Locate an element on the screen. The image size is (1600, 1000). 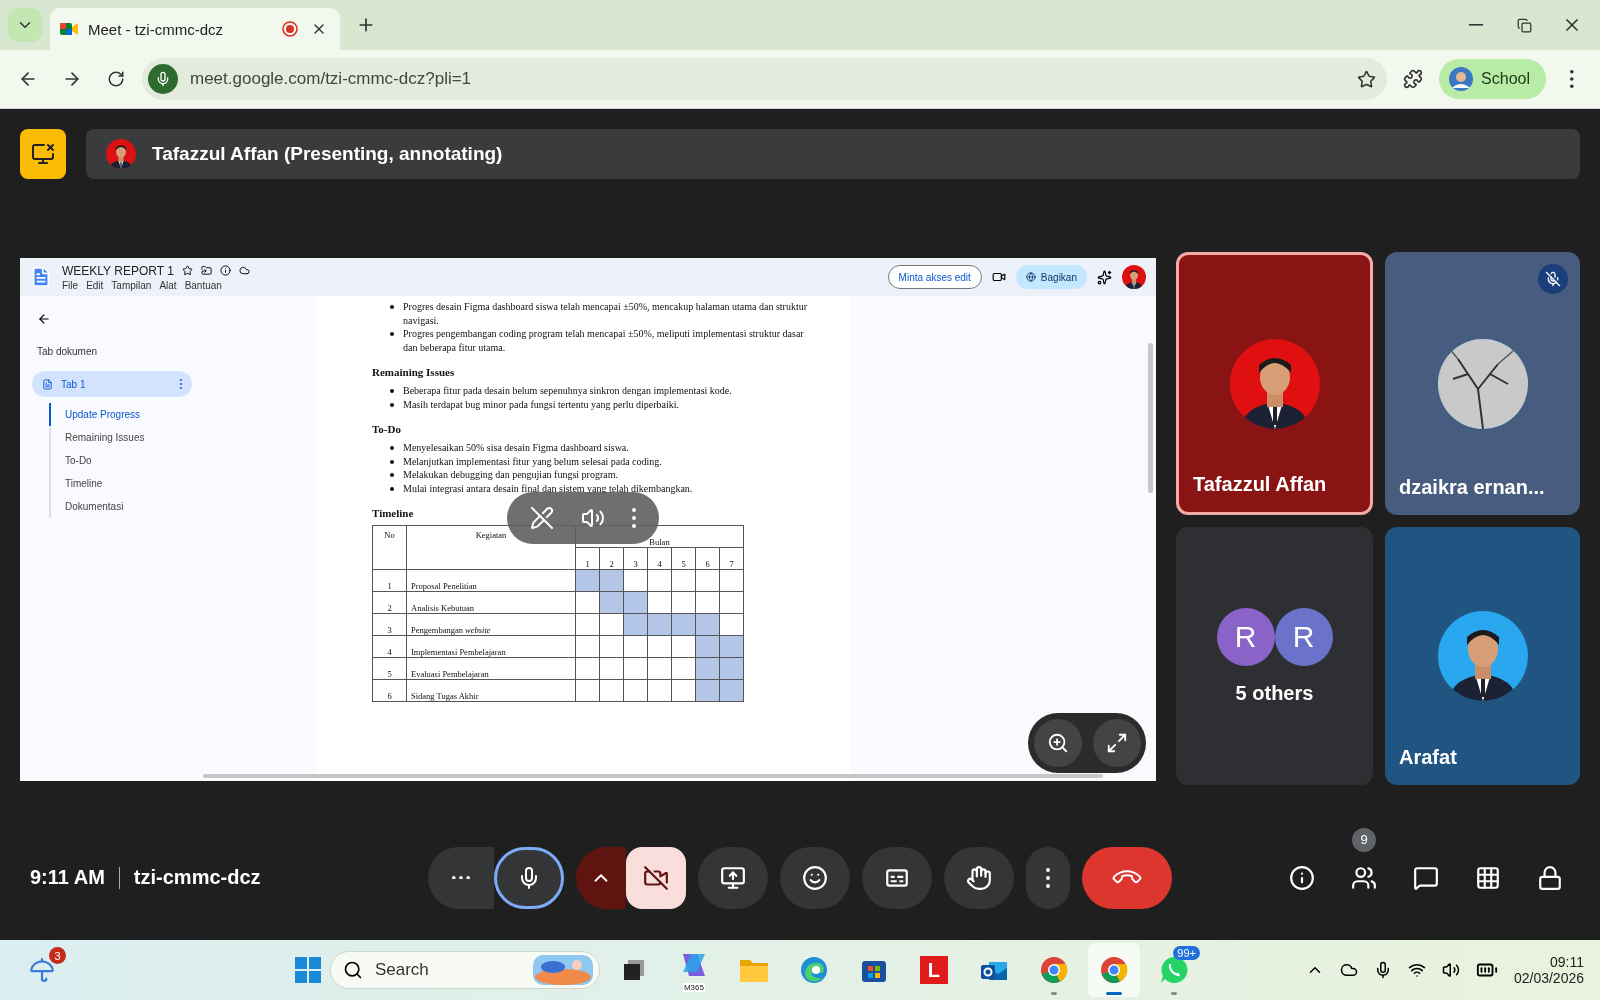
move-icon is located at coordinates (206, 270).